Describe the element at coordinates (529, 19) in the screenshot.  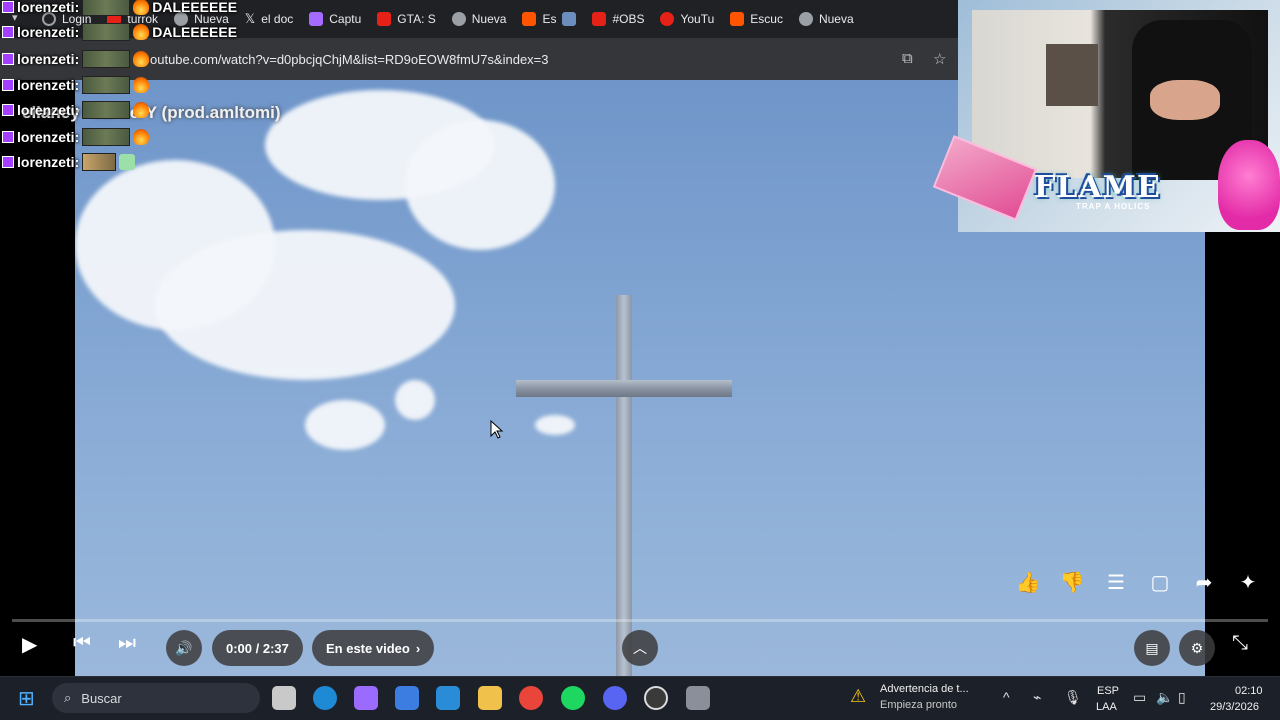
I see `soundcloud-icon` at that location.